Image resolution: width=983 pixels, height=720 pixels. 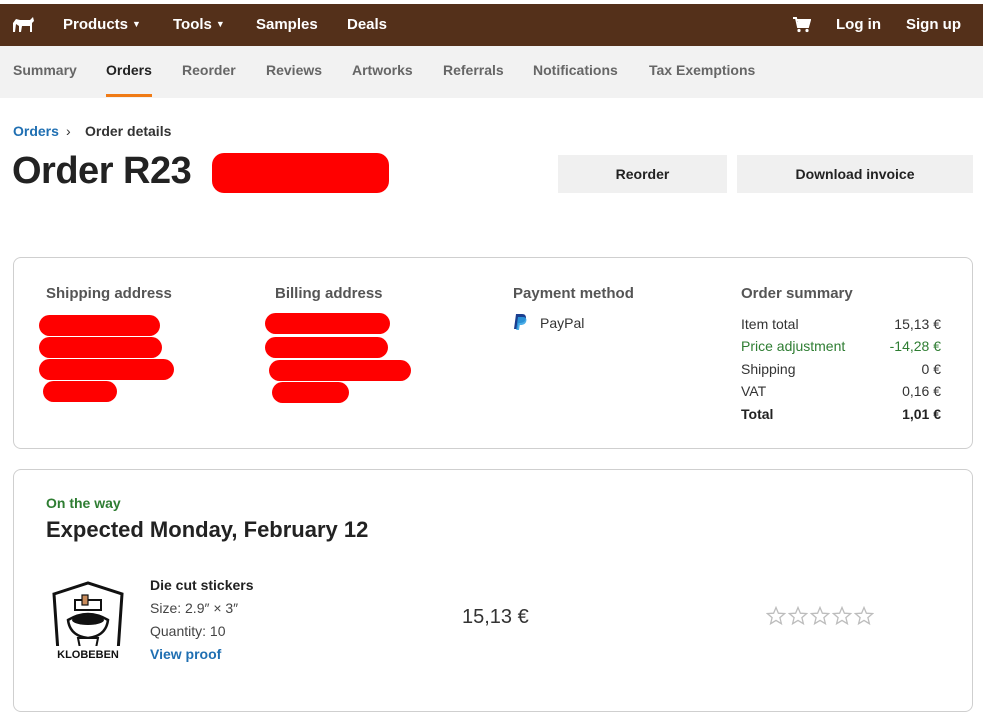 I want to click on thumbnail-text: KLOBEBEN, so click(x=88, y=655).